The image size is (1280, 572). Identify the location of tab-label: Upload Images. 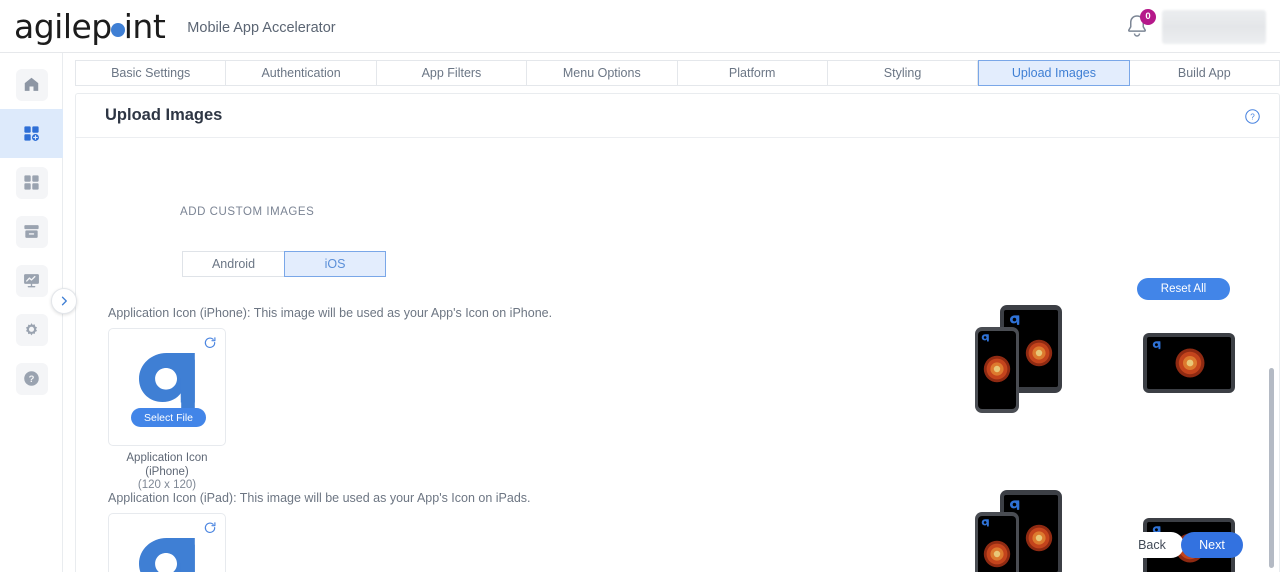
(1053, 73).